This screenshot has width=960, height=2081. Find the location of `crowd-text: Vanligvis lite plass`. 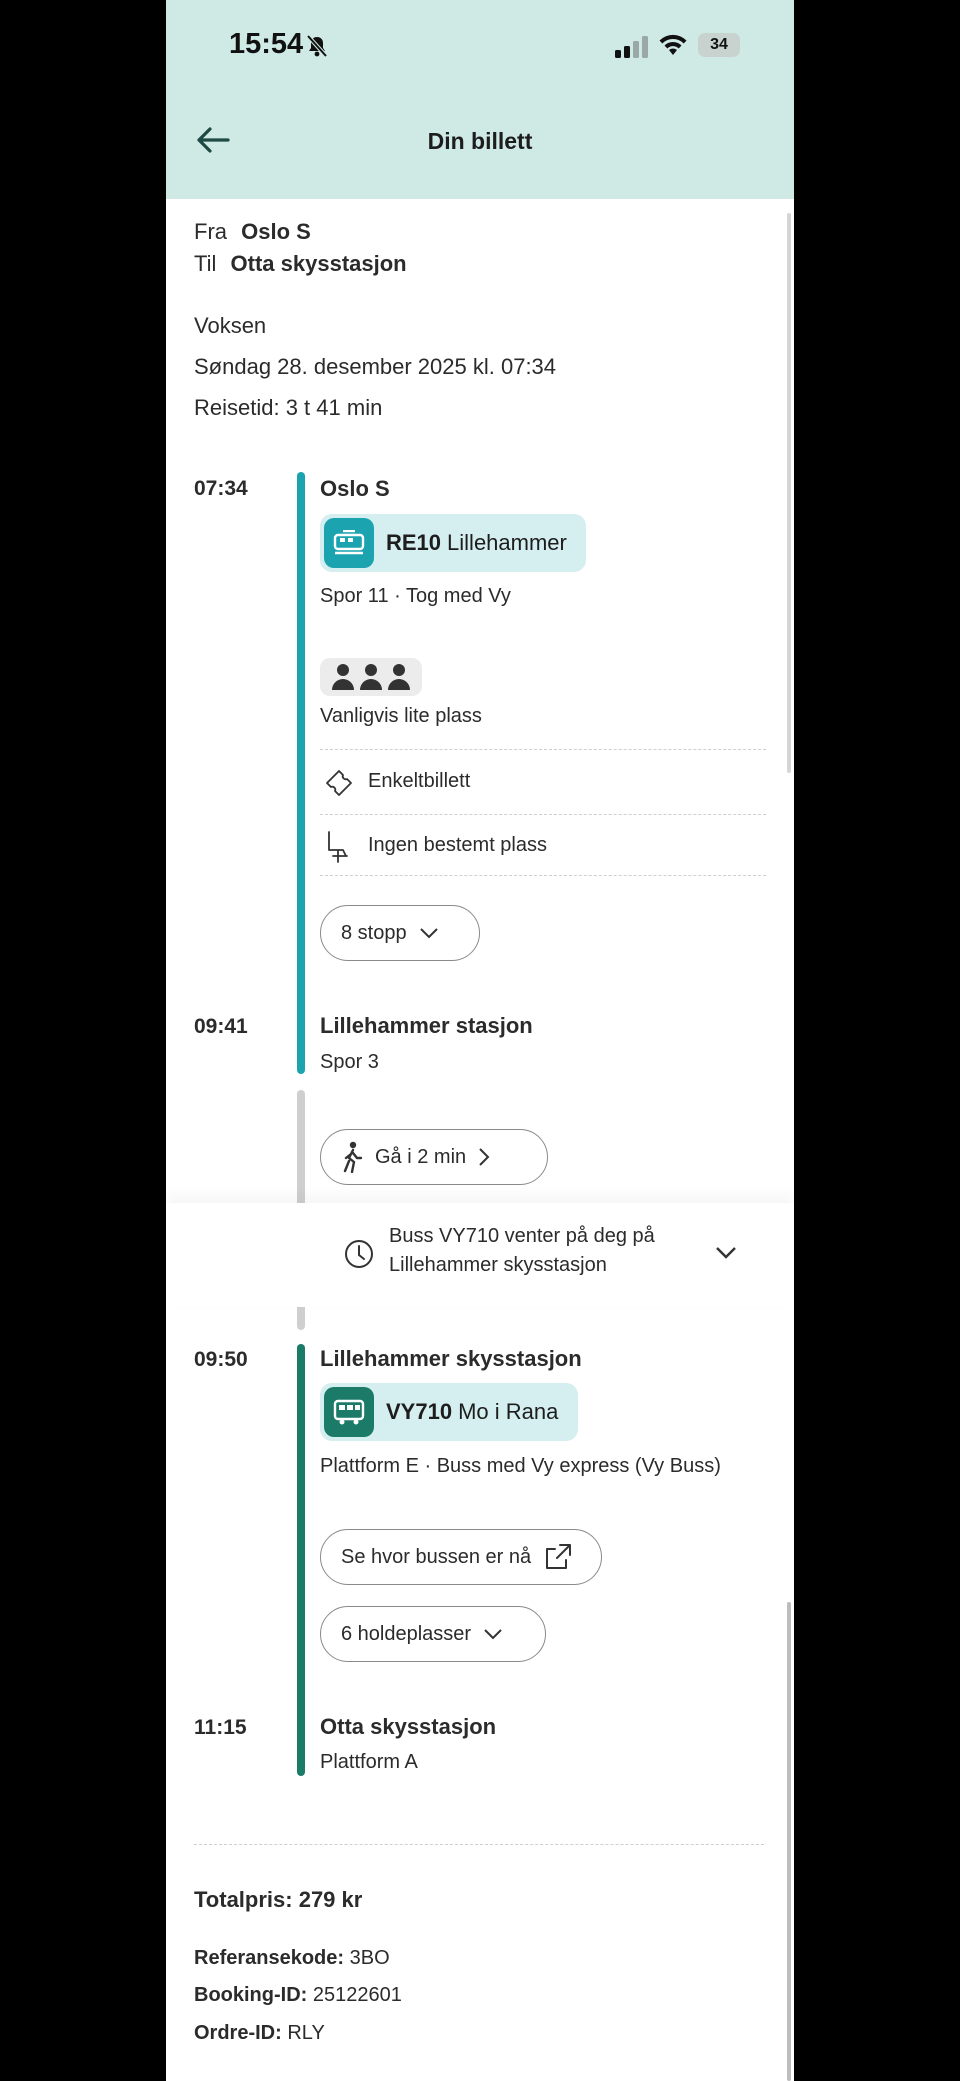

crowd-text: Vanligvis lite plass is located at coordinates (401, 716).